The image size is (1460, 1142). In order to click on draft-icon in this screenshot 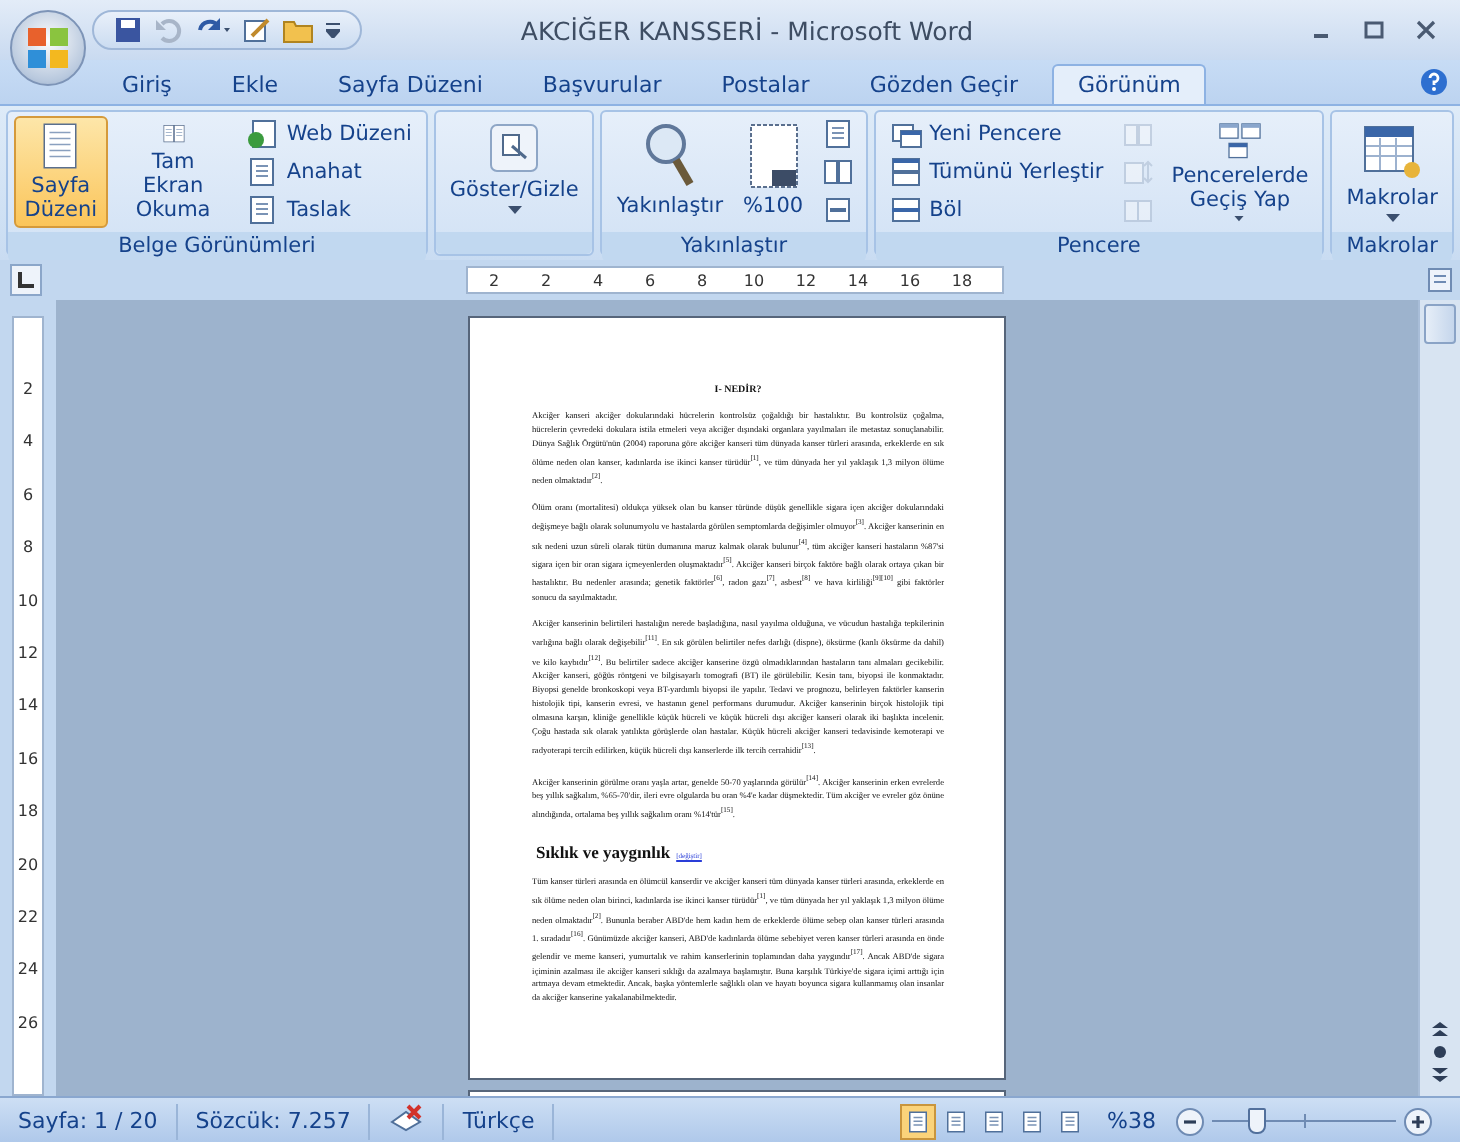, I will do `click(262, 210)`.